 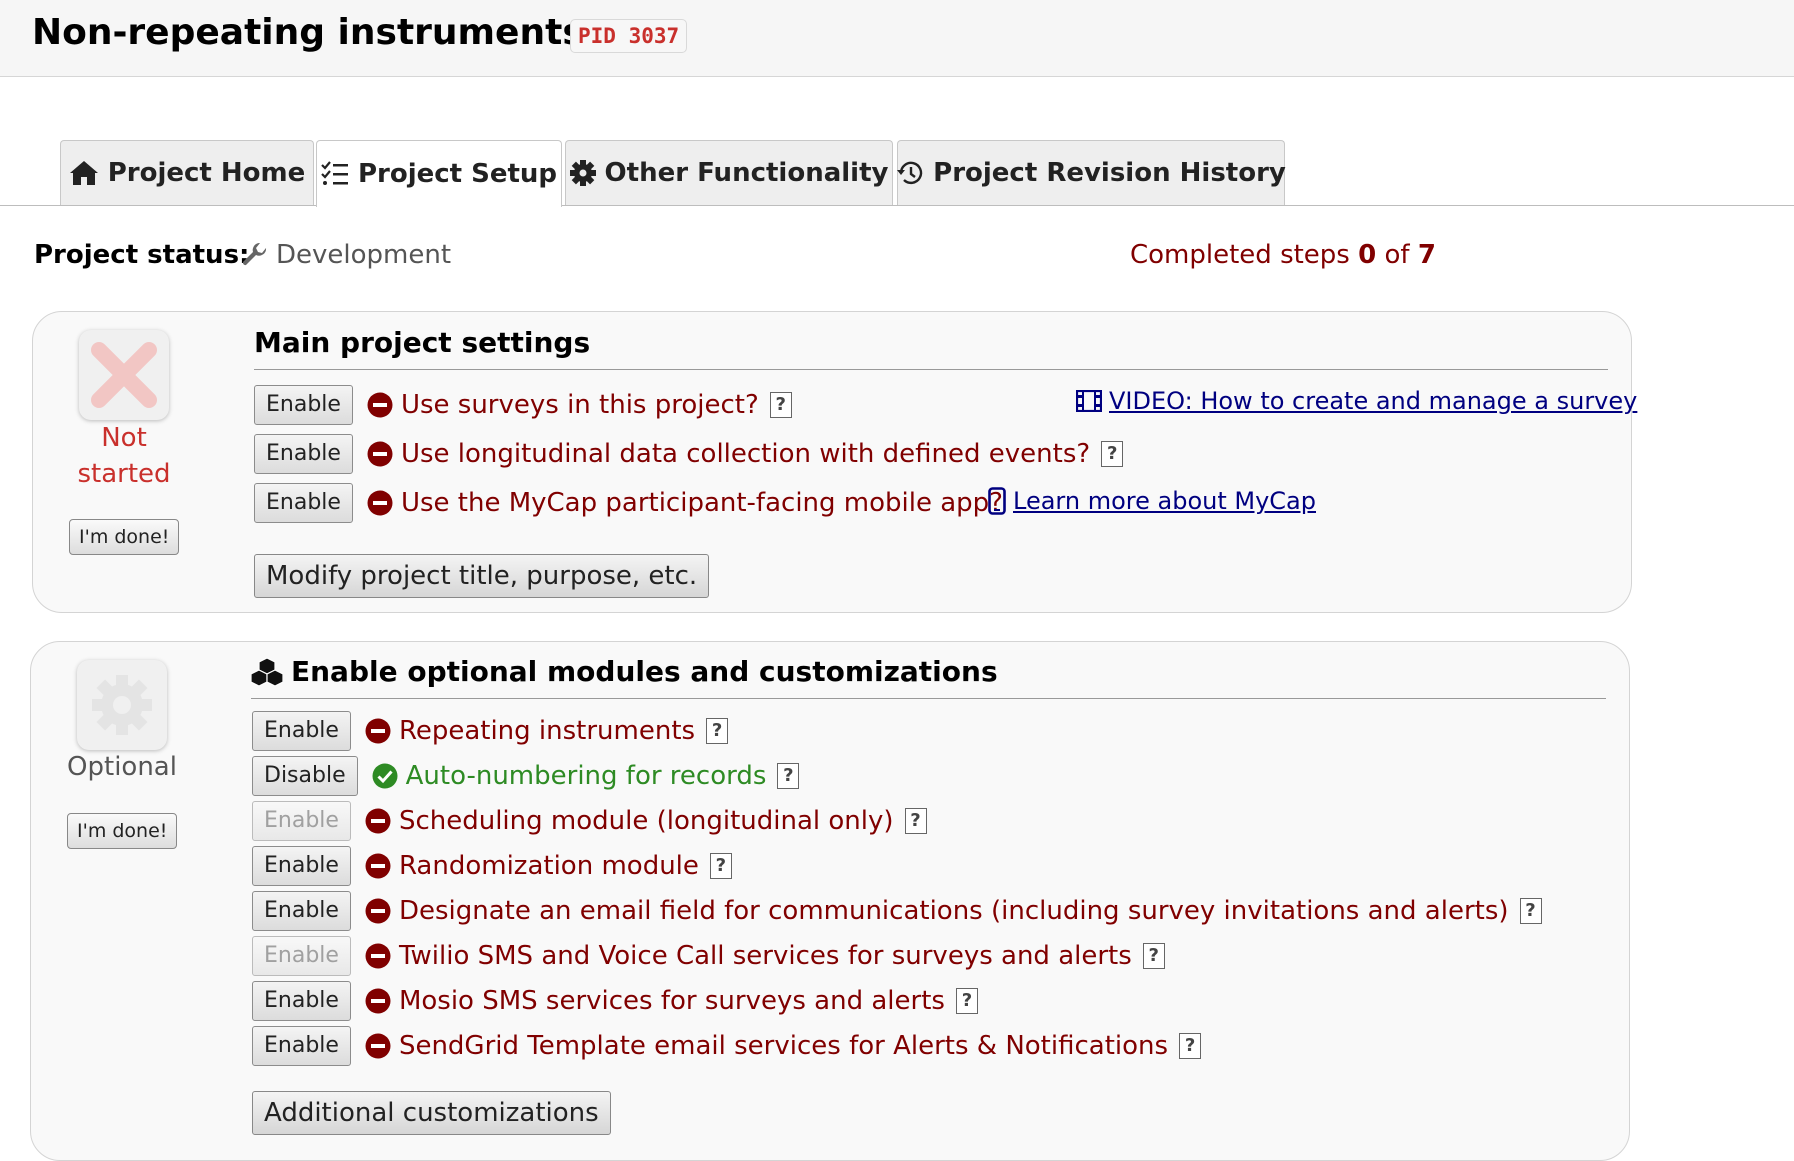 What do you see at coordinates (301, 821) in the screenshot?
I see `enable-scheduling-button: Enable` at bounding box center [301, 821].